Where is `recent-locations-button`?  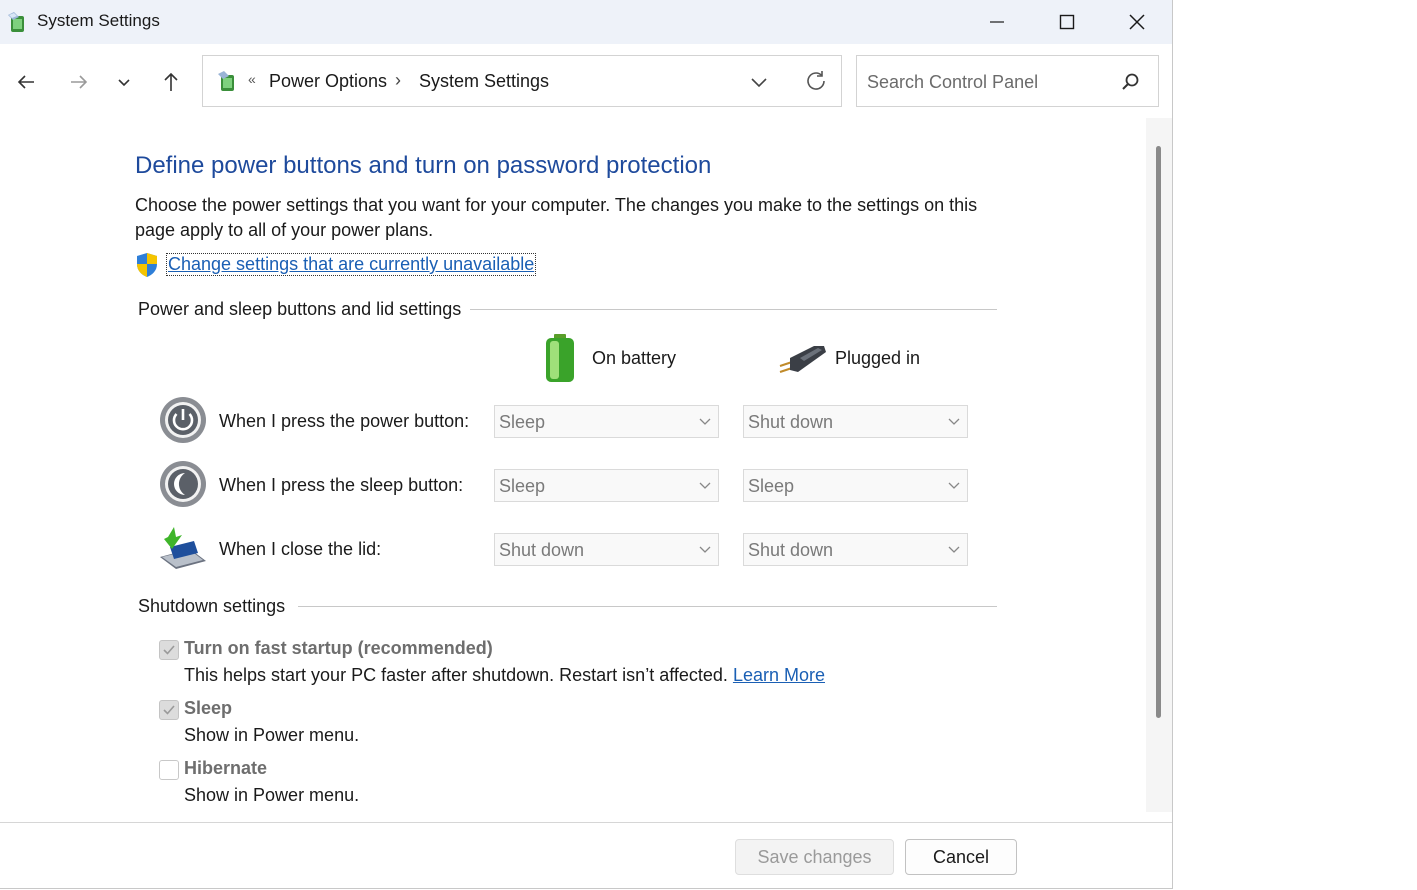 recent-locations-button is located at coordinates (124, 82).